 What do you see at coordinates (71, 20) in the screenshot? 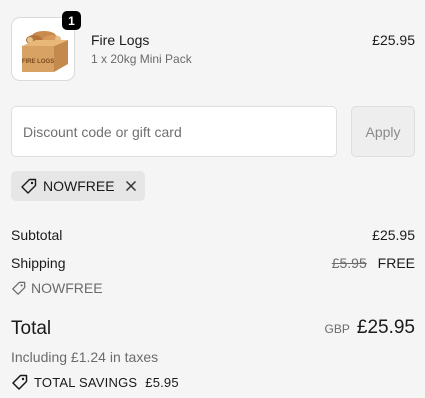
I see `quantity-badge: 1` at bounding box center [71, 20].